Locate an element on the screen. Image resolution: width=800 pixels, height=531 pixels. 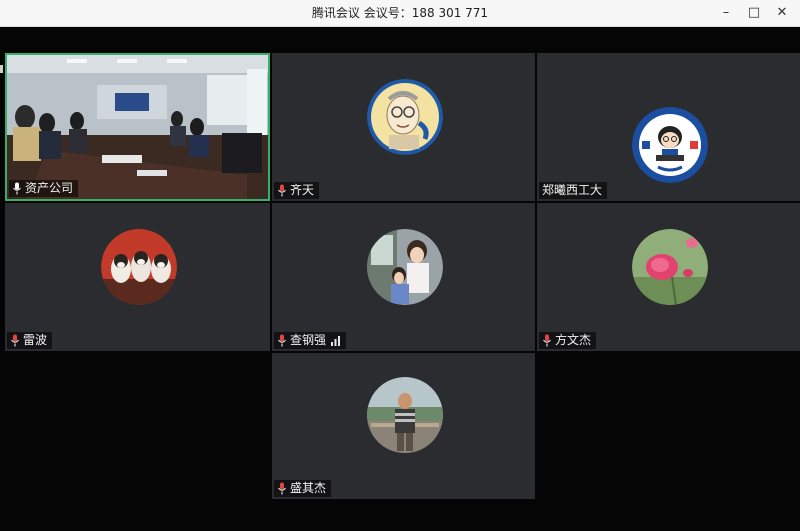
children-photo-avatar is located at coordinates (405, 267).